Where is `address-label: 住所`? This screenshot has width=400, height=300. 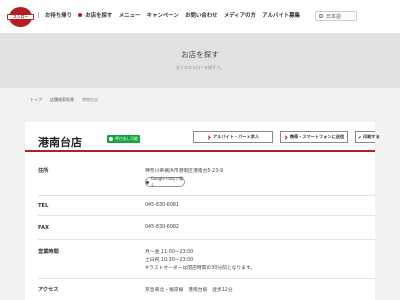 address-label: 住所 is located at coordinates (43, 171).